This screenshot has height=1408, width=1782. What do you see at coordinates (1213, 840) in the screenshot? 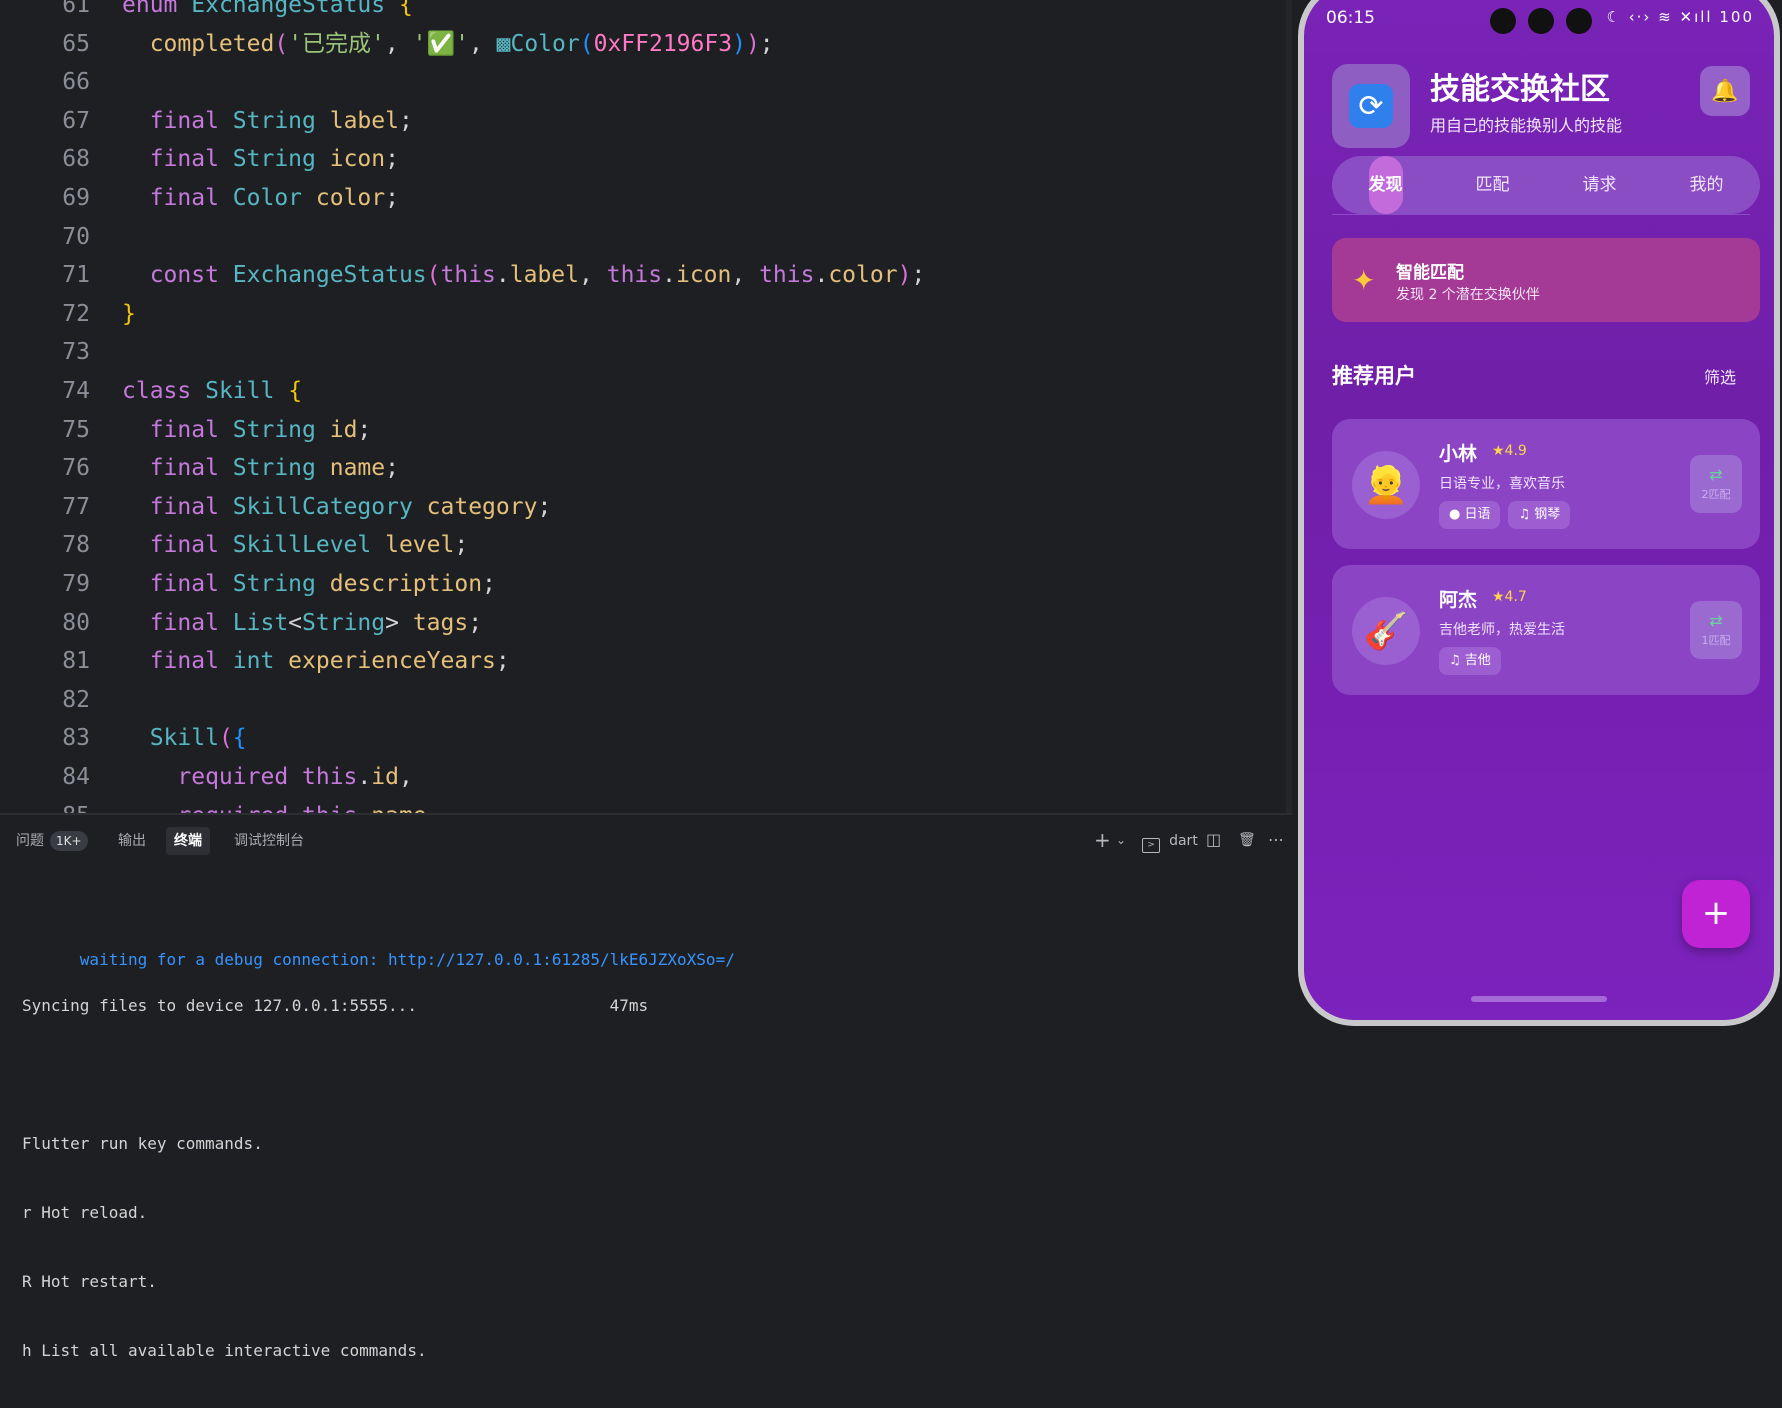
I see `split-terminal-icon: ◫` at bounding box center [1213, 840].